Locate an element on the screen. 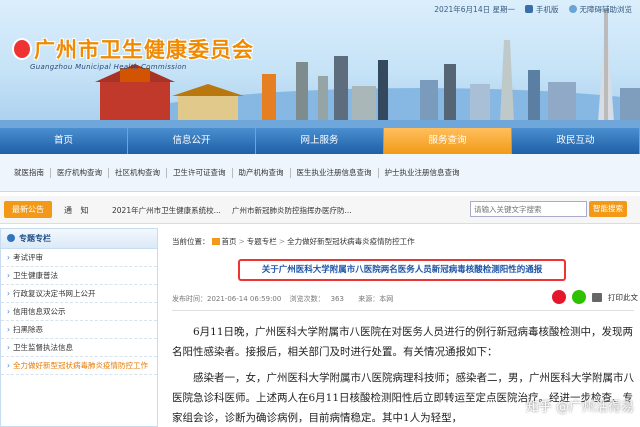 The height and width of the screenshot is (427, 640). site-title: 广州市卫生健康委员会 is located at coordinates (144, 50).